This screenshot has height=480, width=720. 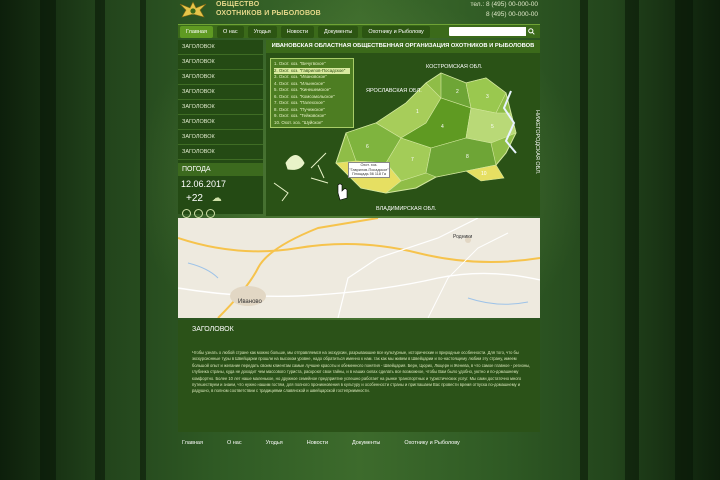 What do you see at coordinates (220, 213) in the screenshot?
I see `social-links` at bounding box center [220, 213].